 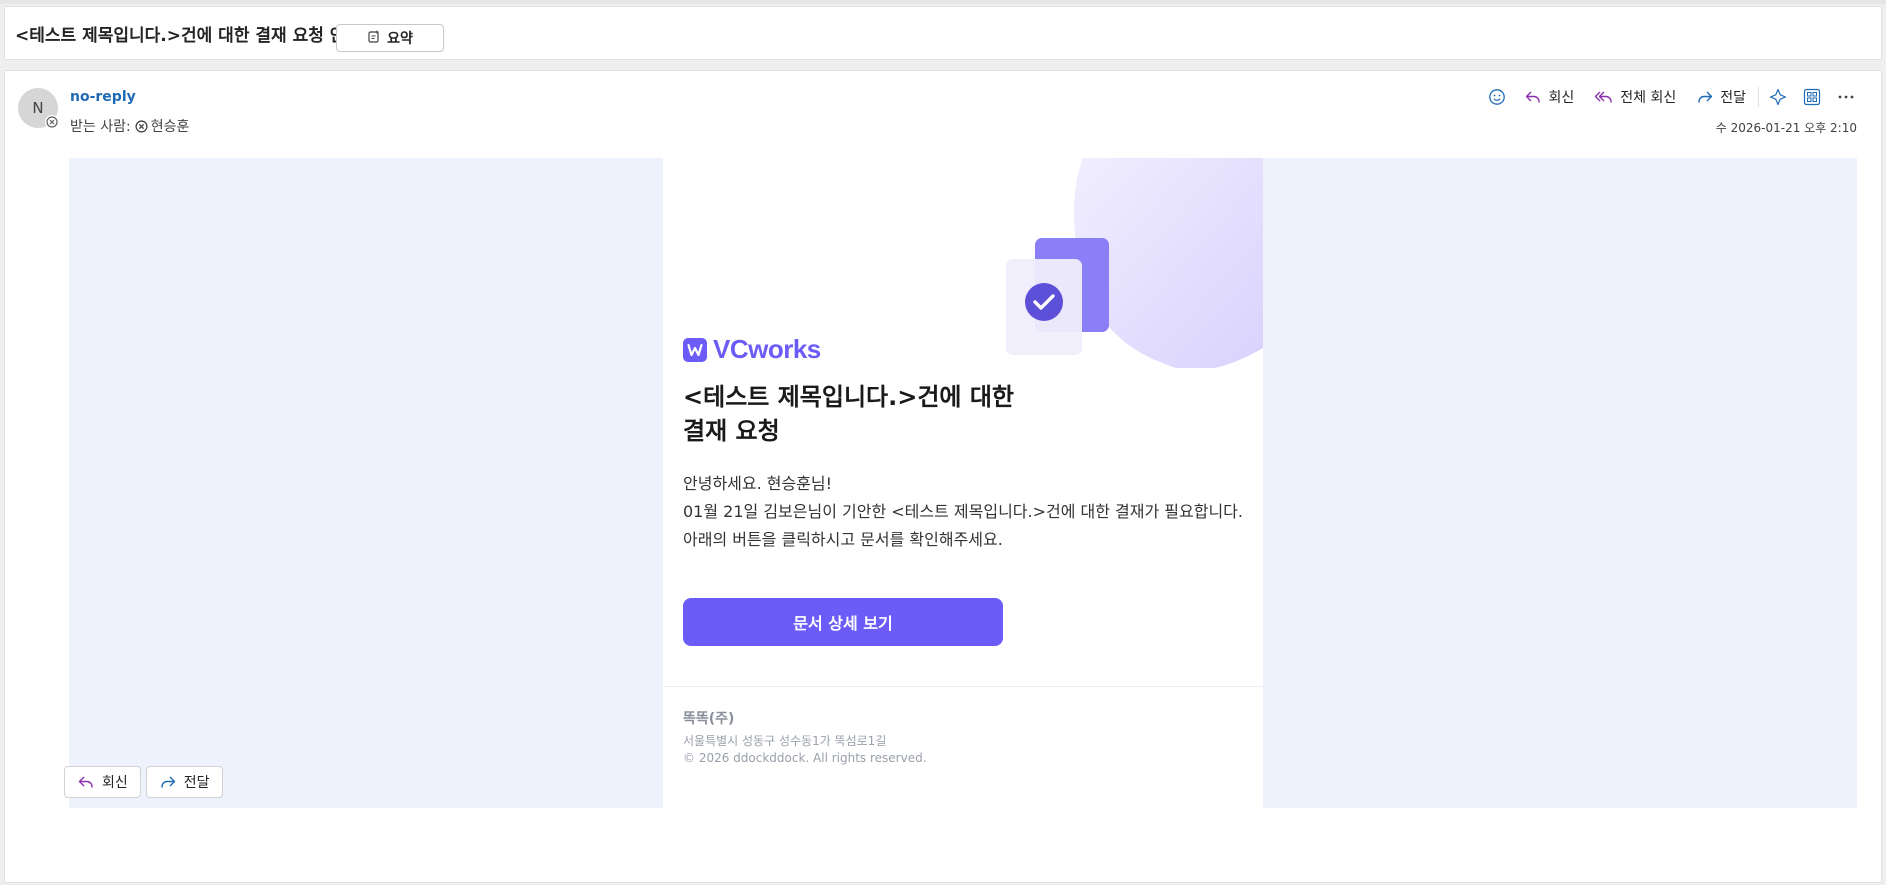 I want to click on recipients-line: 받는 사람: 현승훈, so click(x=129, y=126).